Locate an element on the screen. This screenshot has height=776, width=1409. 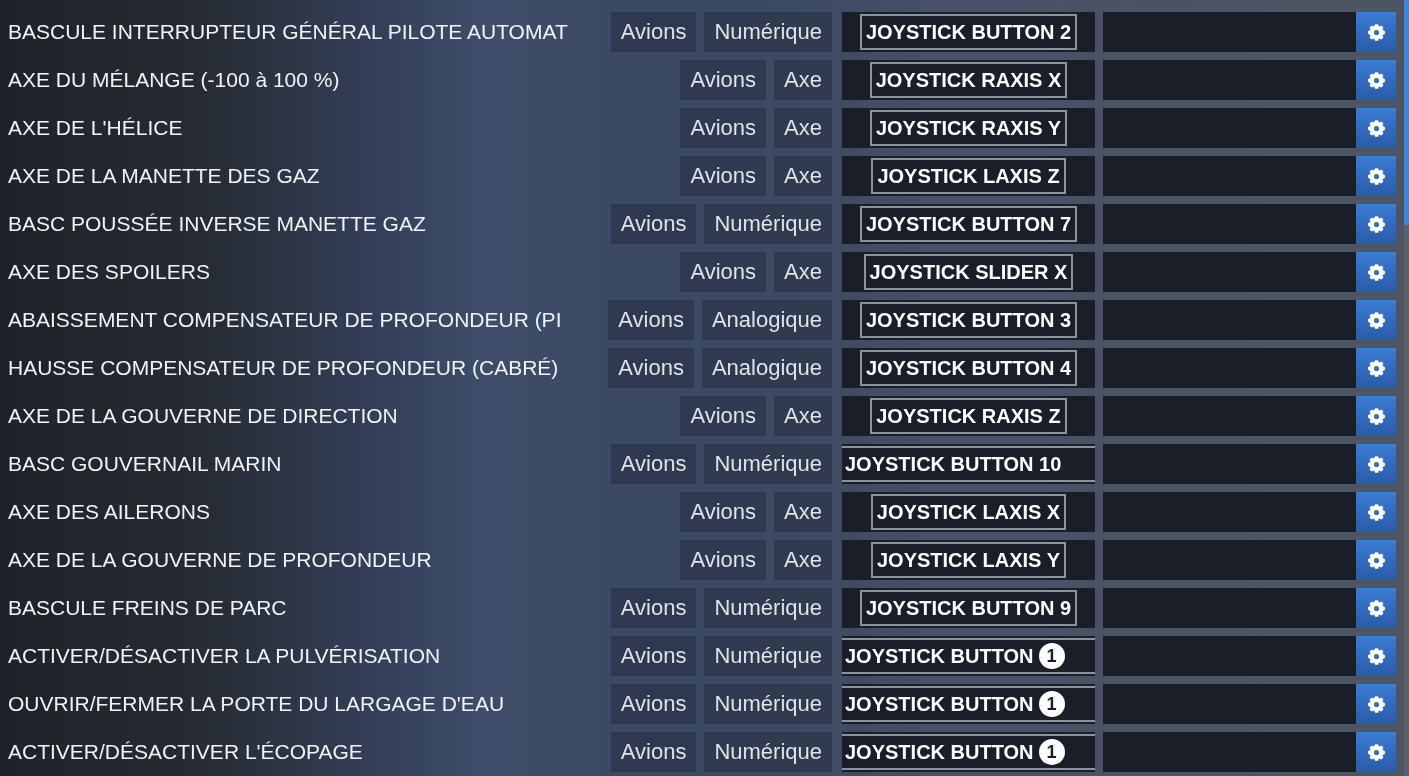
key-chip: JOYSTICK RAXIS Y is located at coordinates (968, 128).